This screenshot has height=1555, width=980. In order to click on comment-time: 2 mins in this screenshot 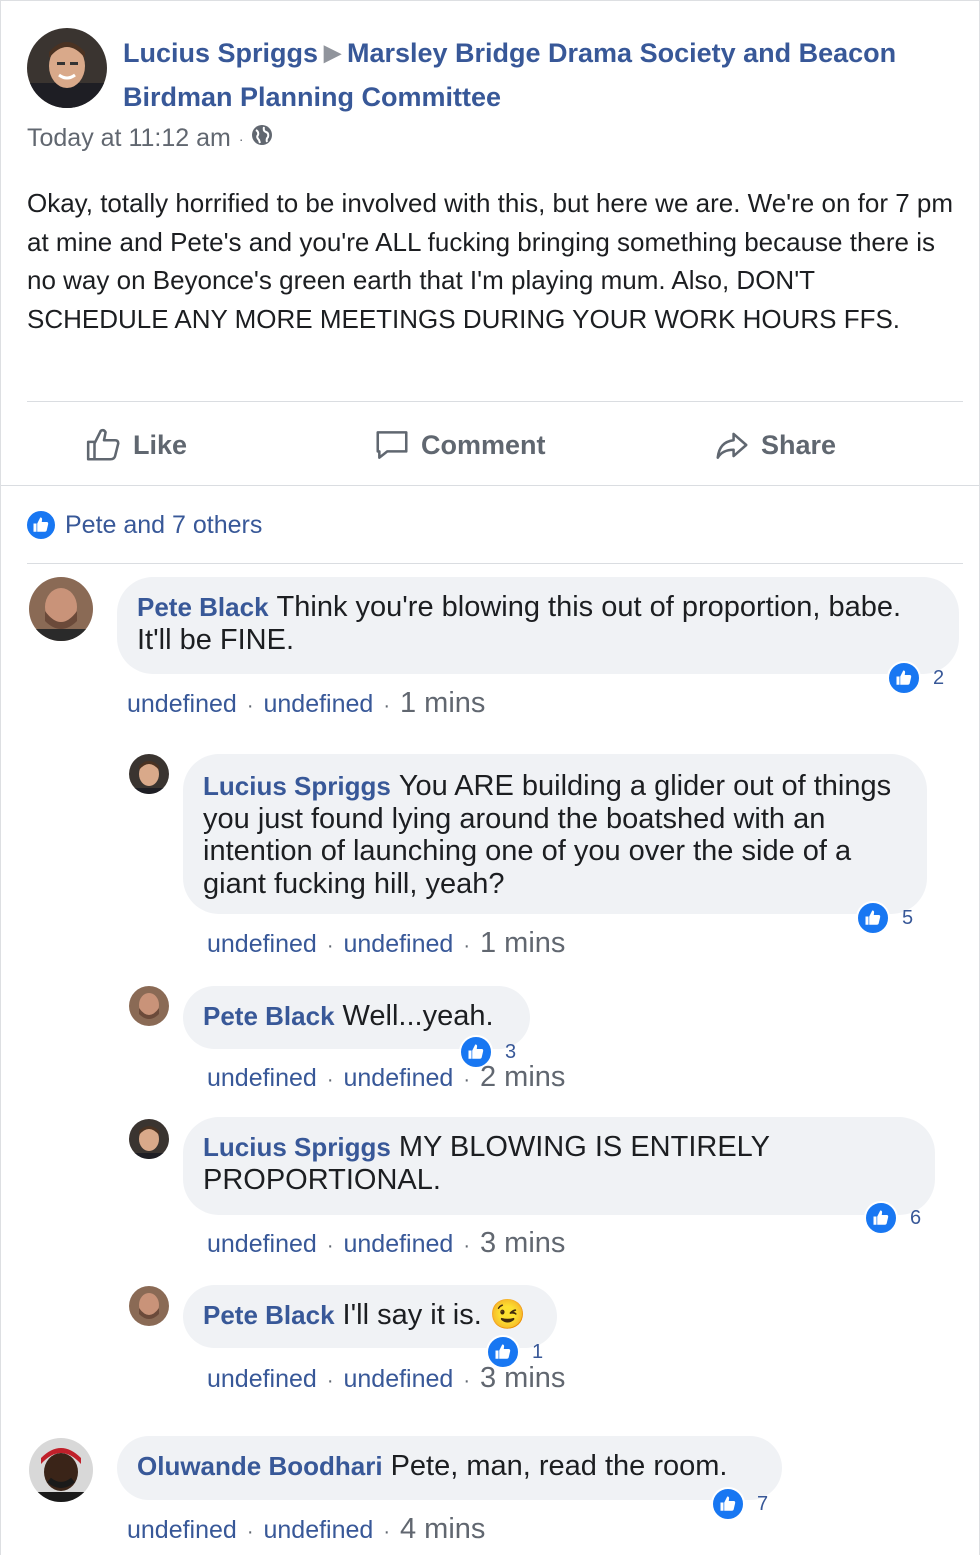, I will do `click(522, 1077)`.